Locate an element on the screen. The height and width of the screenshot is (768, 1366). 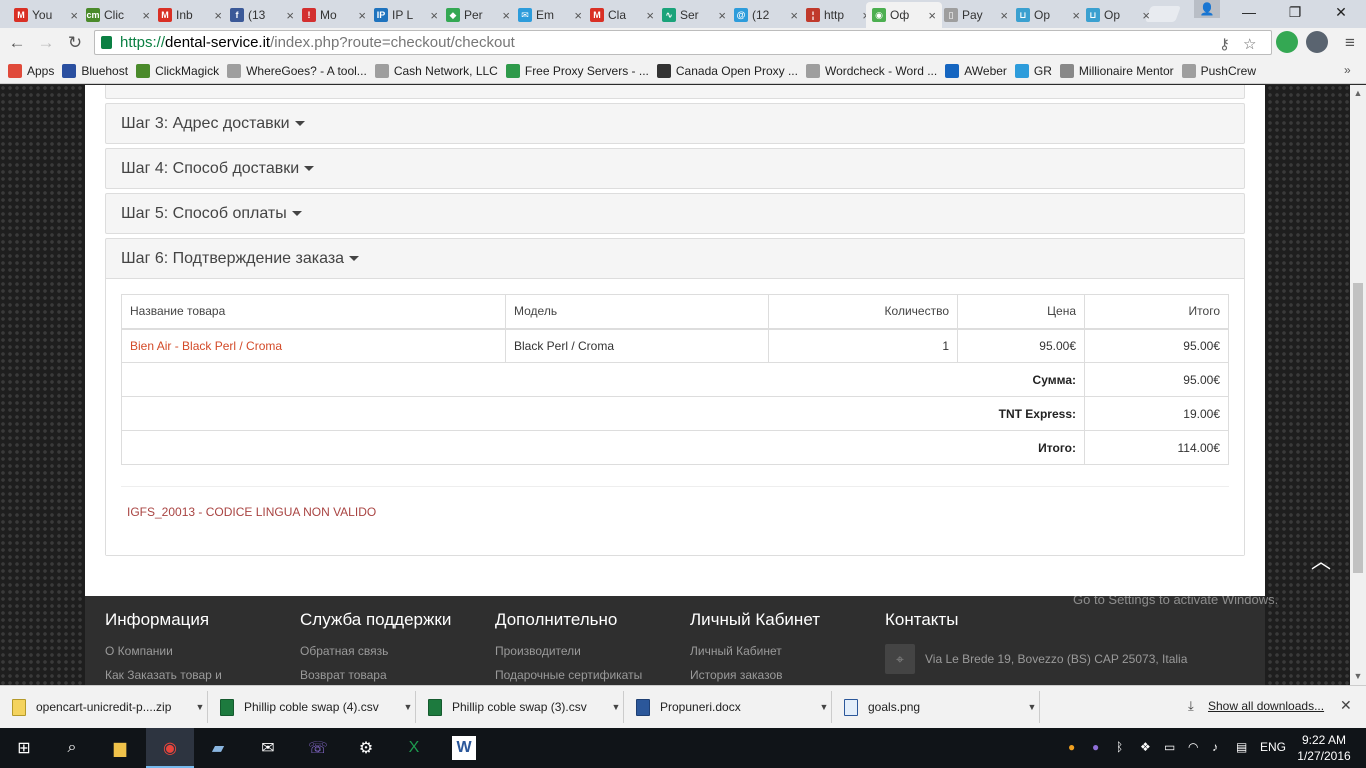
chrome-icon: ◉ is located at coordinates (170, 748).